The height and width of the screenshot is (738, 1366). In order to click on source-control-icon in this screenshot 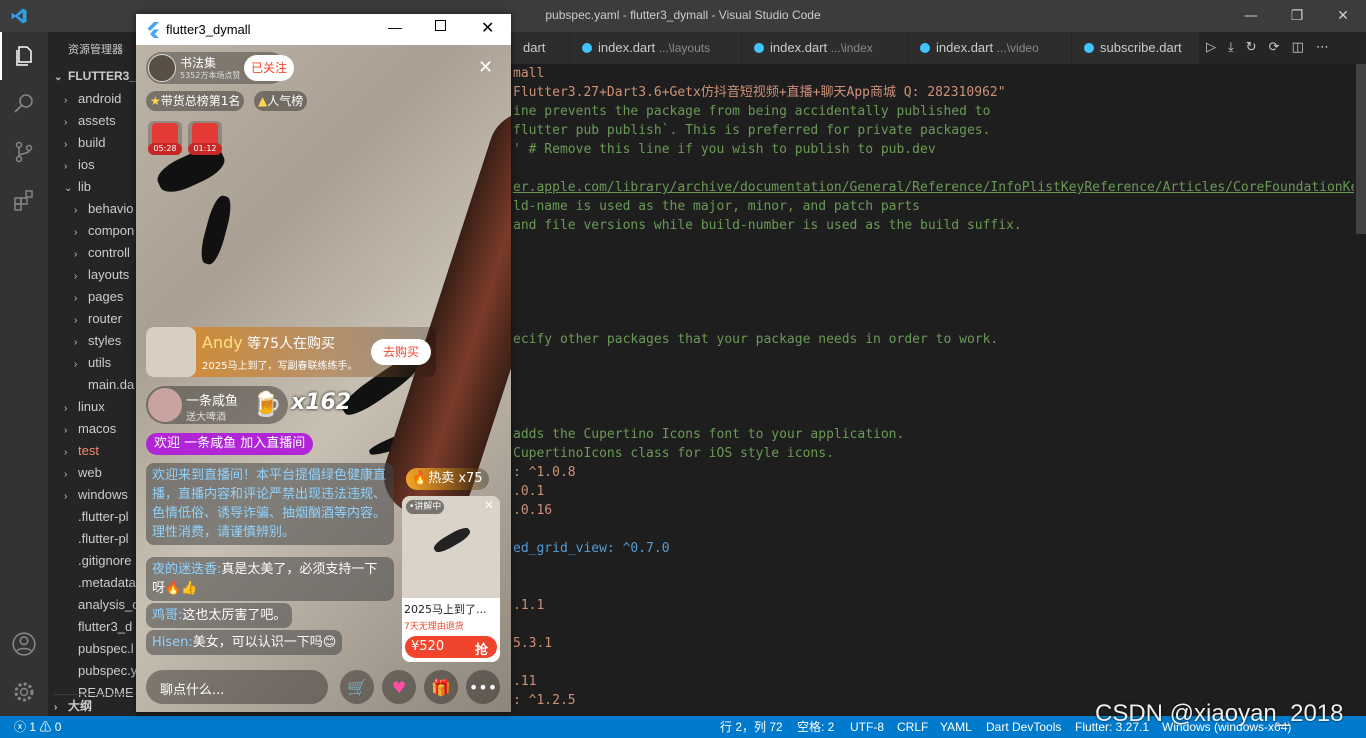, I will do `click(24, 152)`.